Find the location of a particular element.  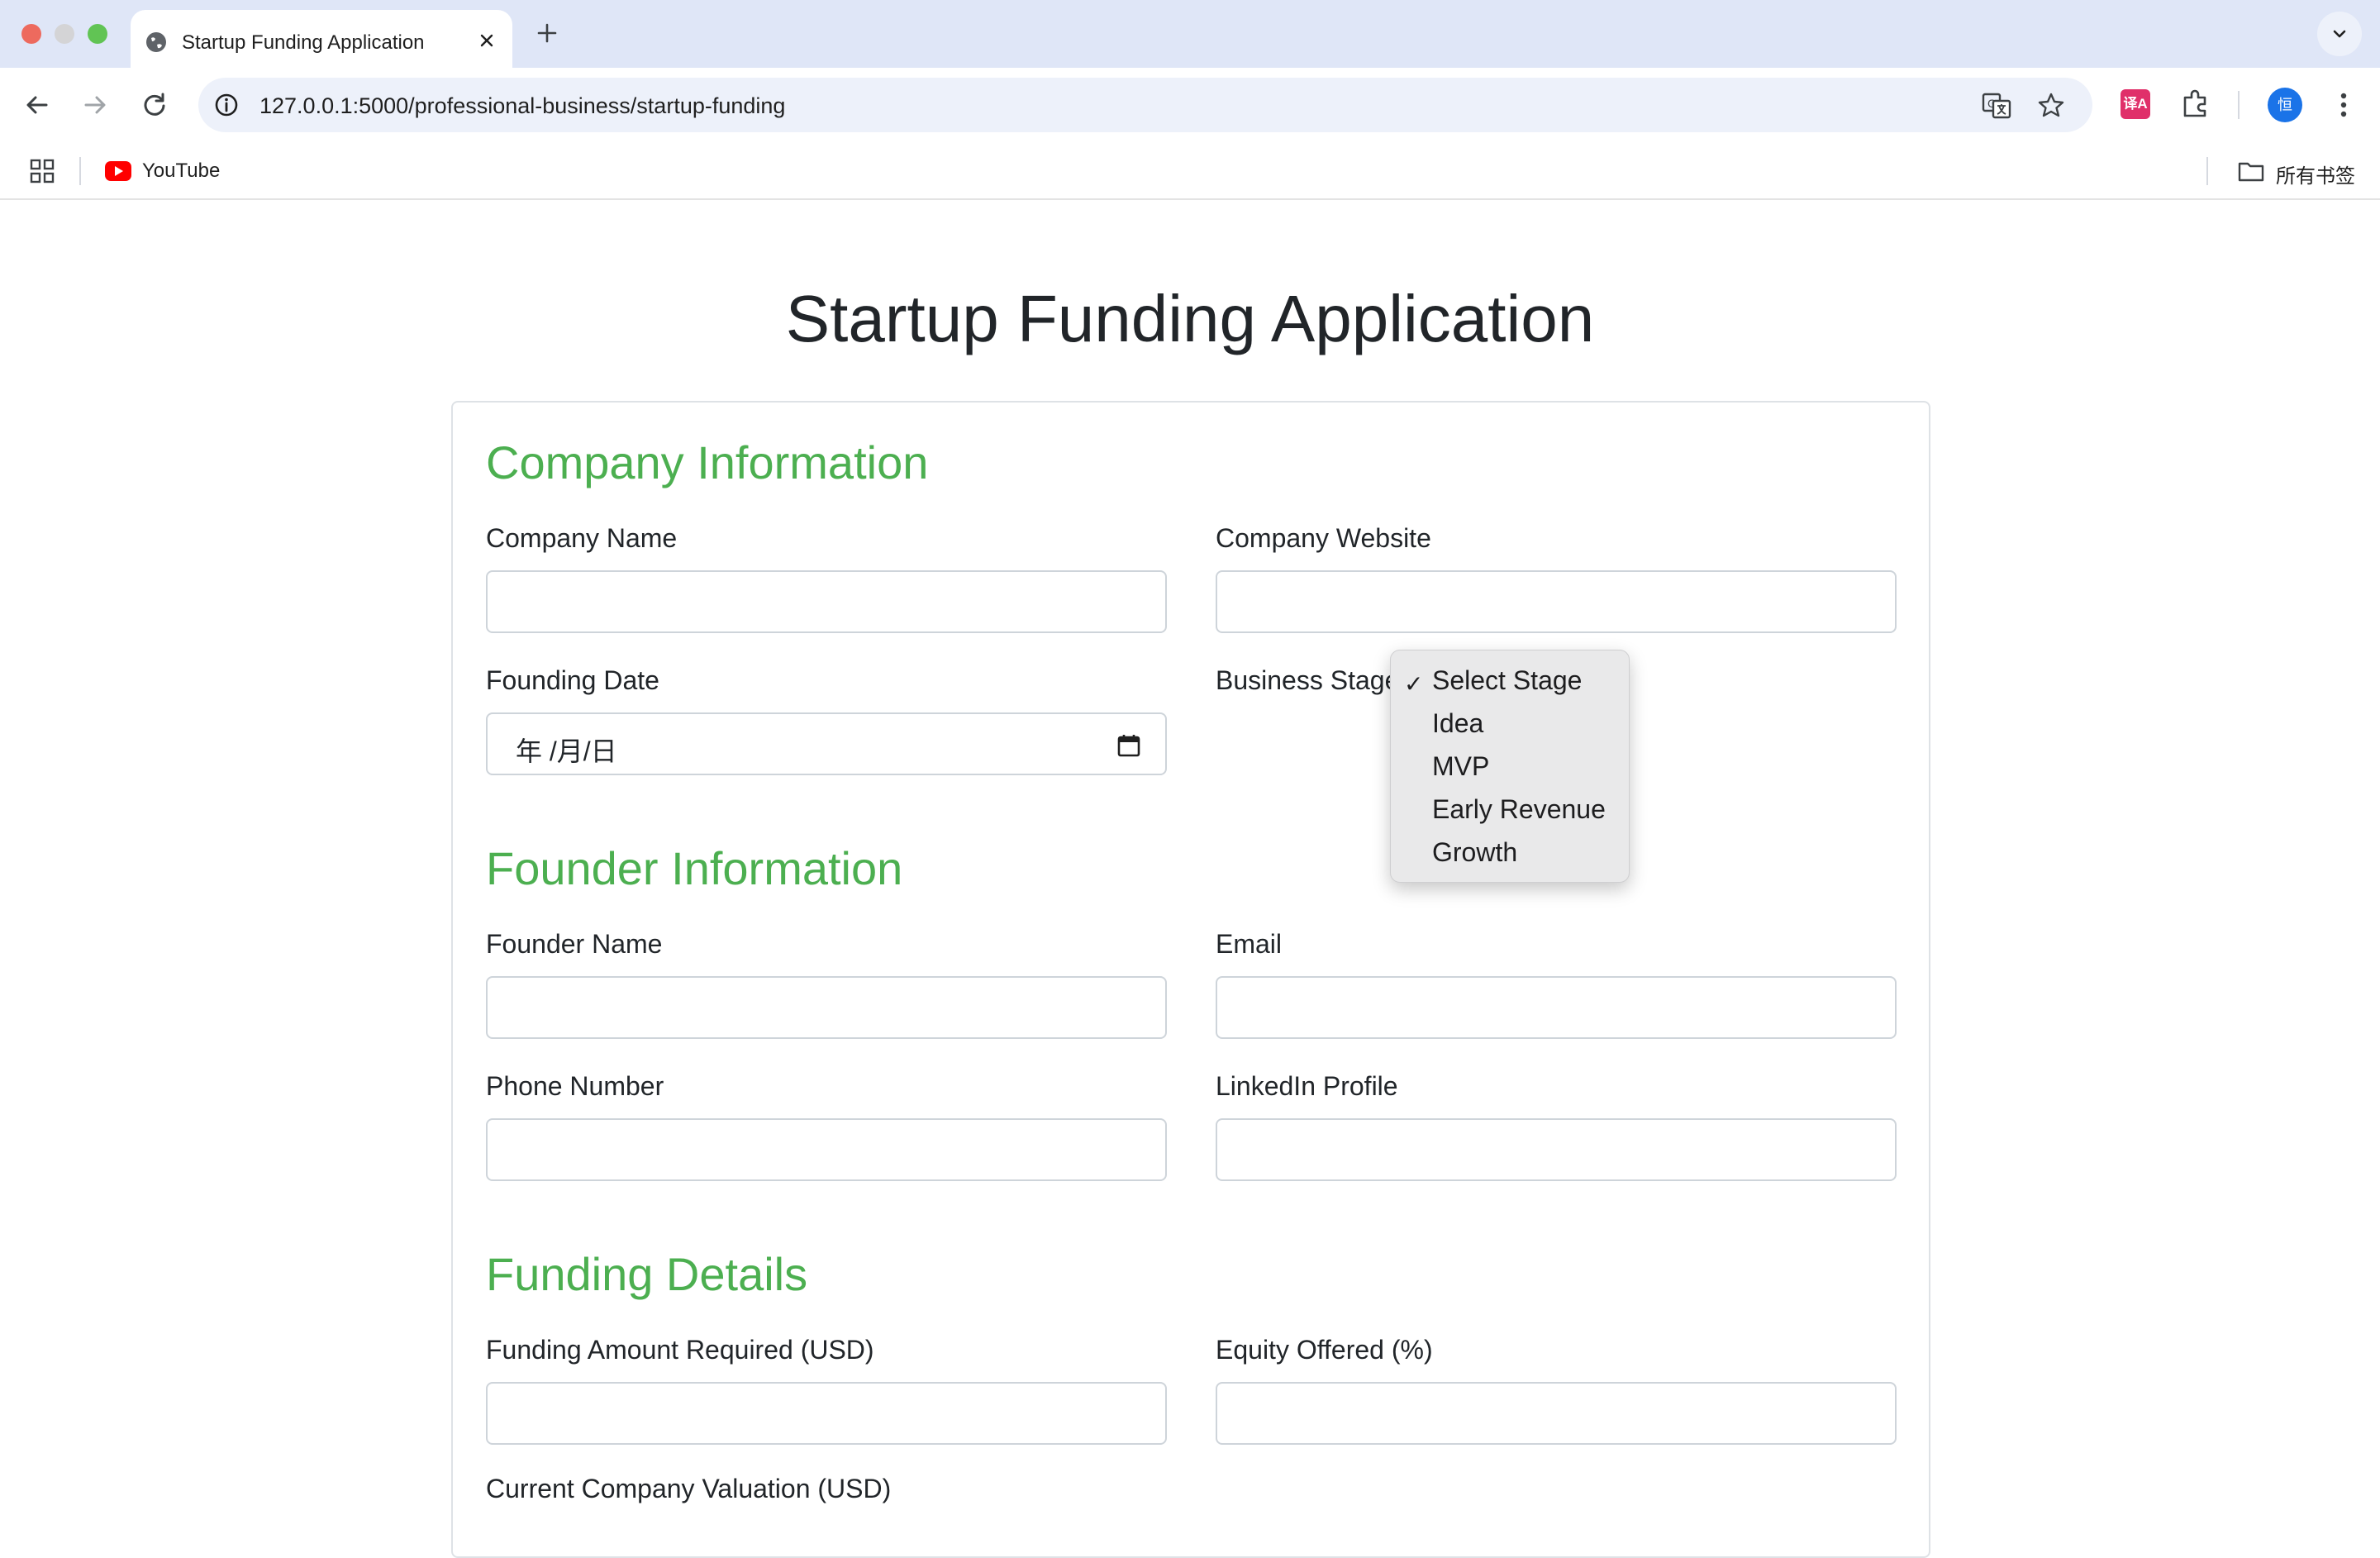

reload-icon is located at coordinates (154, 105).